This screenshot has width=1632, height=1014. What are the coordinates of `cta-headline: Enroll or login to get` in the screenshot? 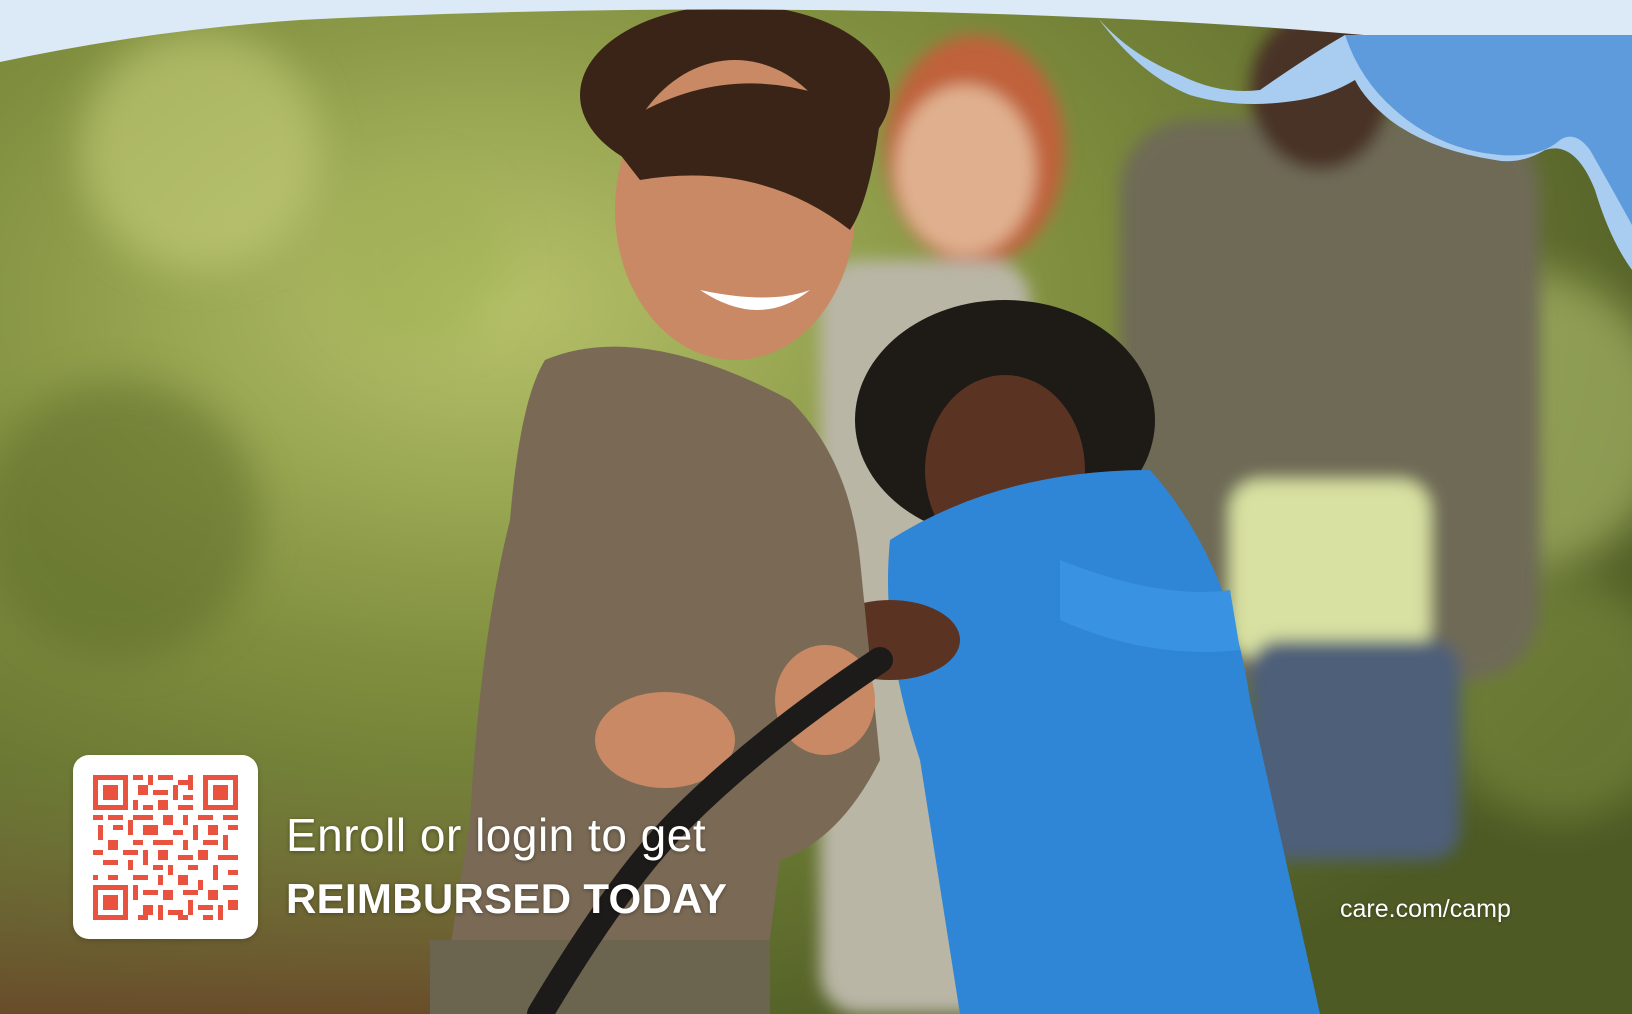 It's located at (496, 835).